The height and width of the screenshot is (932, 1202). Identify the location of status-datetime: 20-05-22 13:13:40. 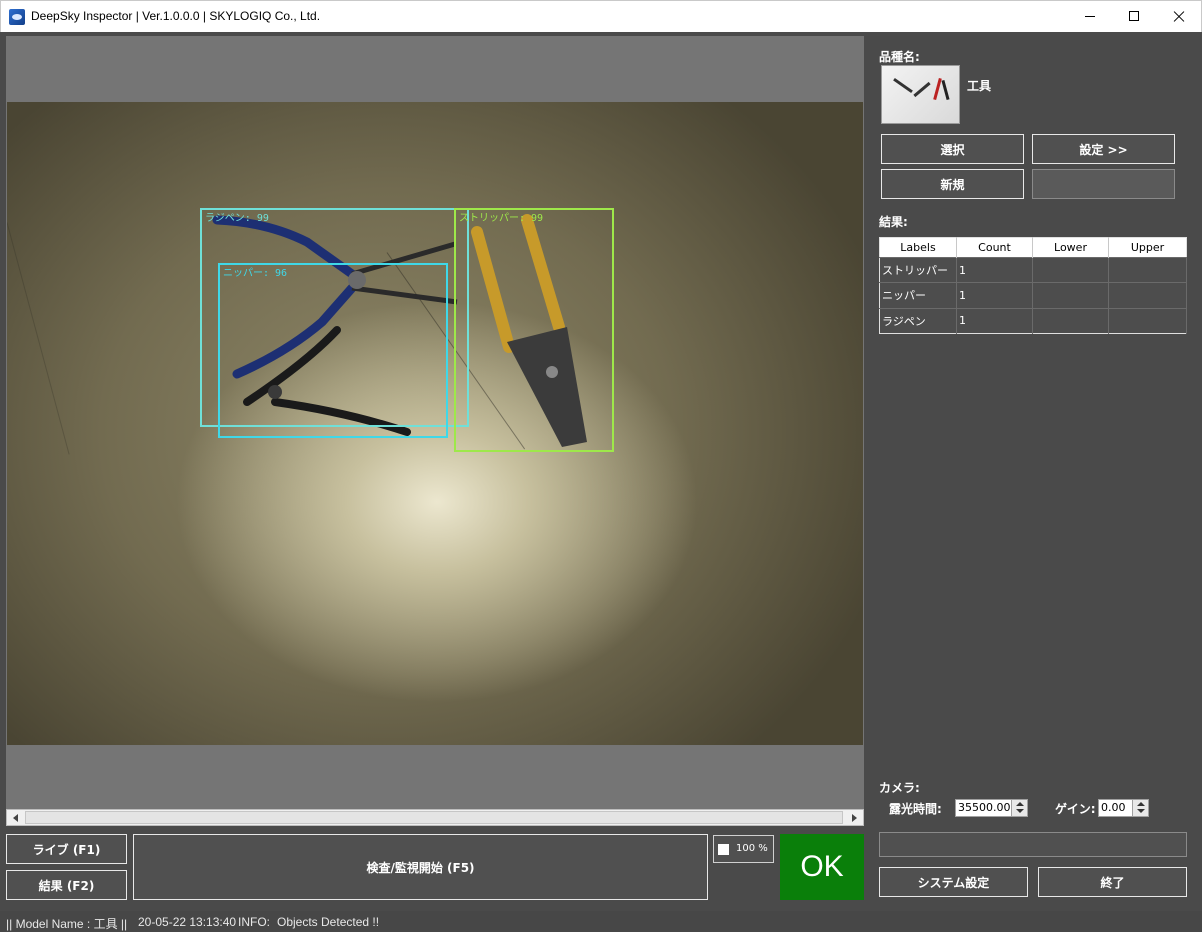
(187, 922).